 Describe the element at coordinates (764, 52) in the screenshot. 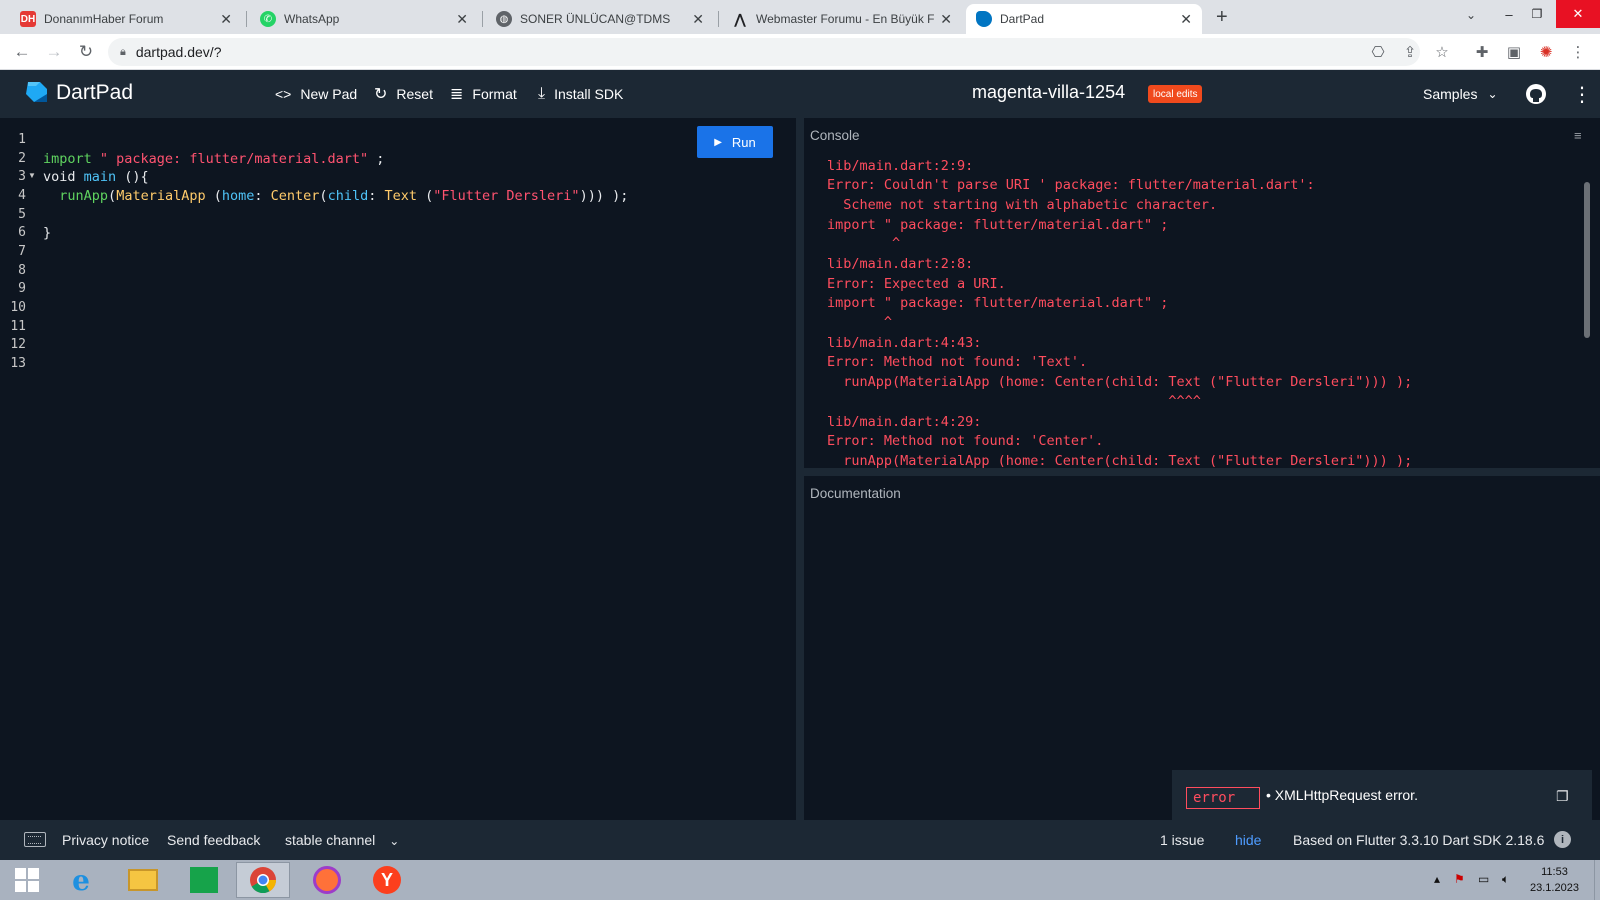

I see `address-bar: 🔒︎ dartpad.dev/?` at that location.